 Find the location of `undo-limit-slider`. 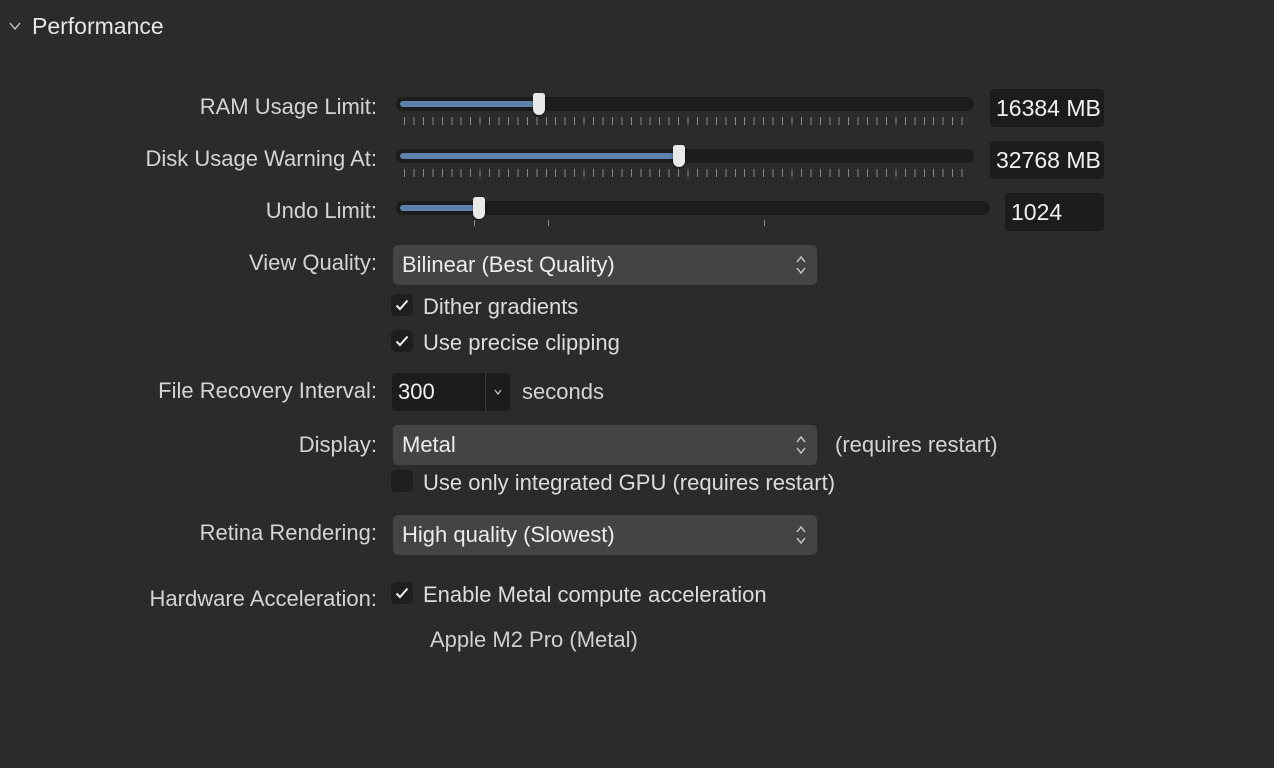

undo-limit-slider is located at coordinates (693, 211).